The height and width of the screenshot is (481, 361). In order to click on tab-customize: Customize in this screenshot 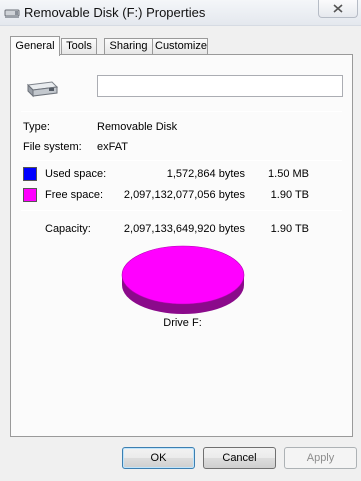, I will do `click(180, 46)`.